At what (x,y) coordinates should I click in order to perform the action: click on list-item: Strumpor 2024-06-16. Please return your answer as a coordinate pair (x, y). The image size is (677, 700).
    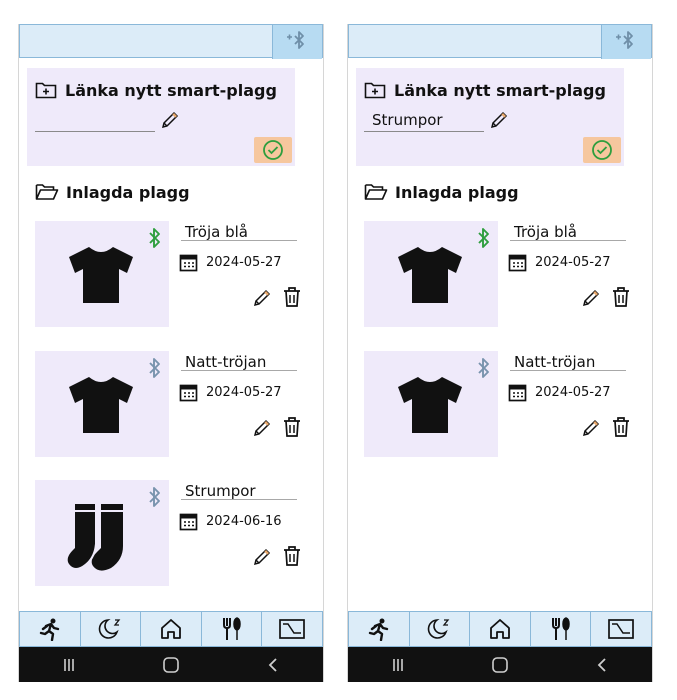
    Looking at the image, I should click on (171, 535).